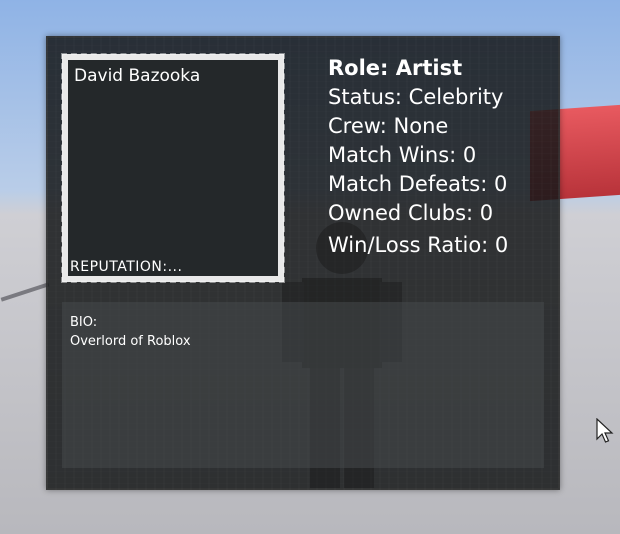 The image size is (620, 534). Describe the element at coordinates (130, 341) in the screenshot. I see `bio-text: Overlord of Roblox` at that location.